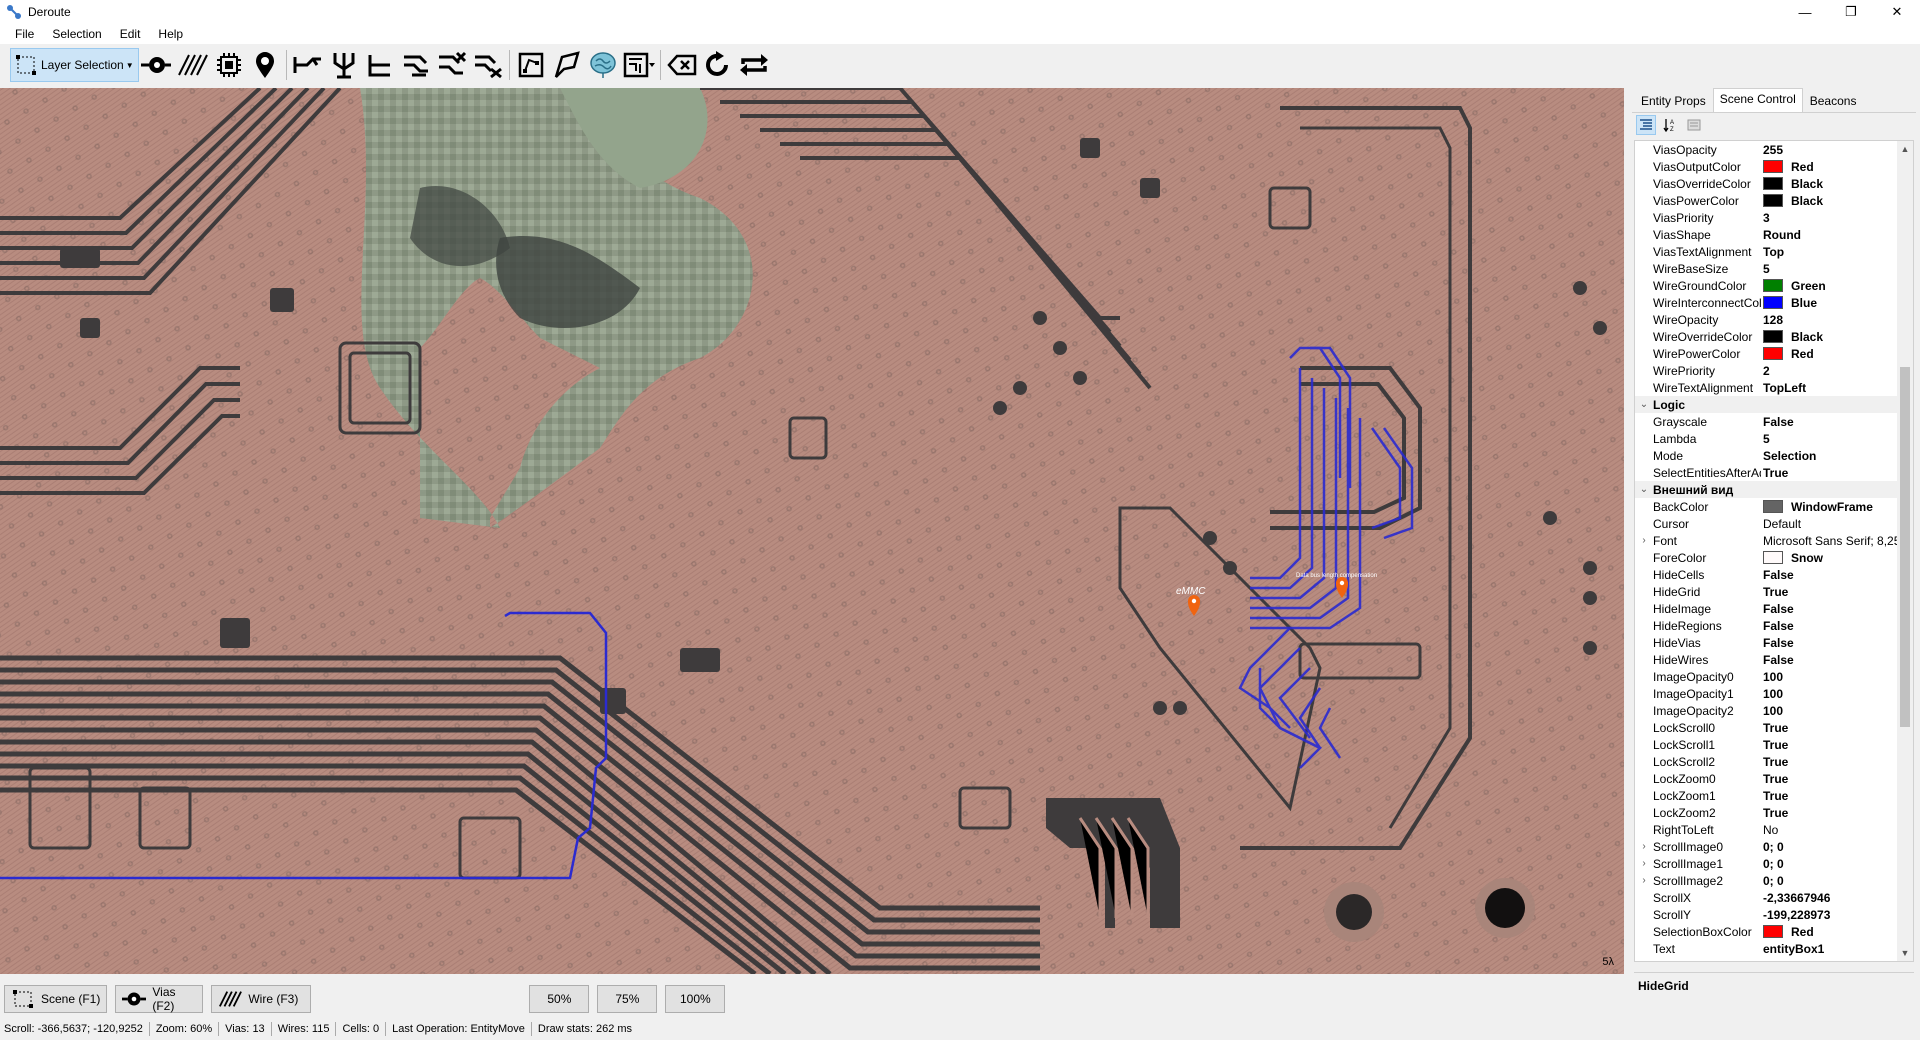 The height and width of the screenshot is (1040, 1920). What do you see at coordinates (308, 65) in the screenshot?
I see `route-single-button` at bounding box center [308, 65].